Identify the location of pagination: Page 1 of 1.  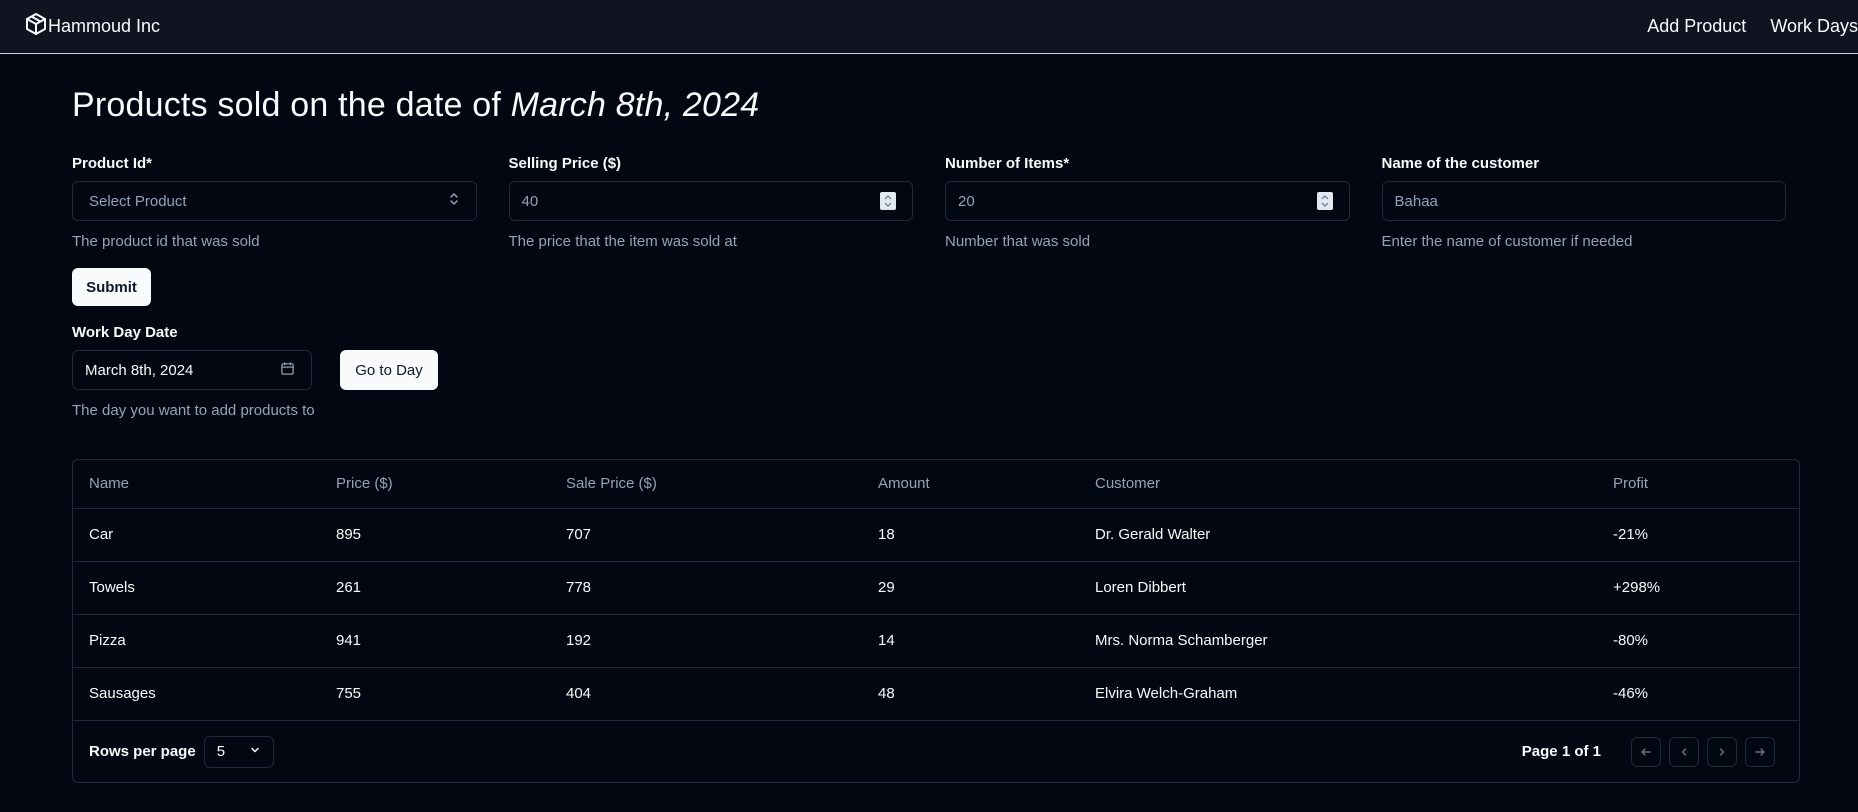
(1648, 751).